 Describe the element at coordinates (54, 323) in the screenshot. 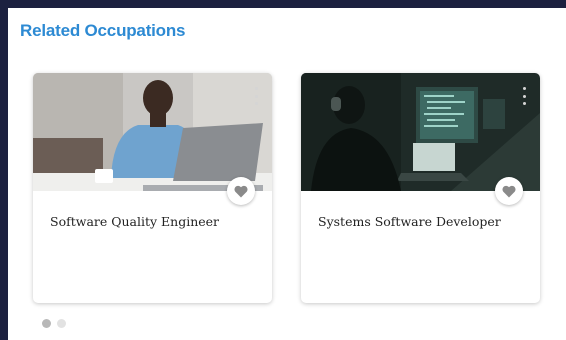

I see `carousel-pagination` at that location.